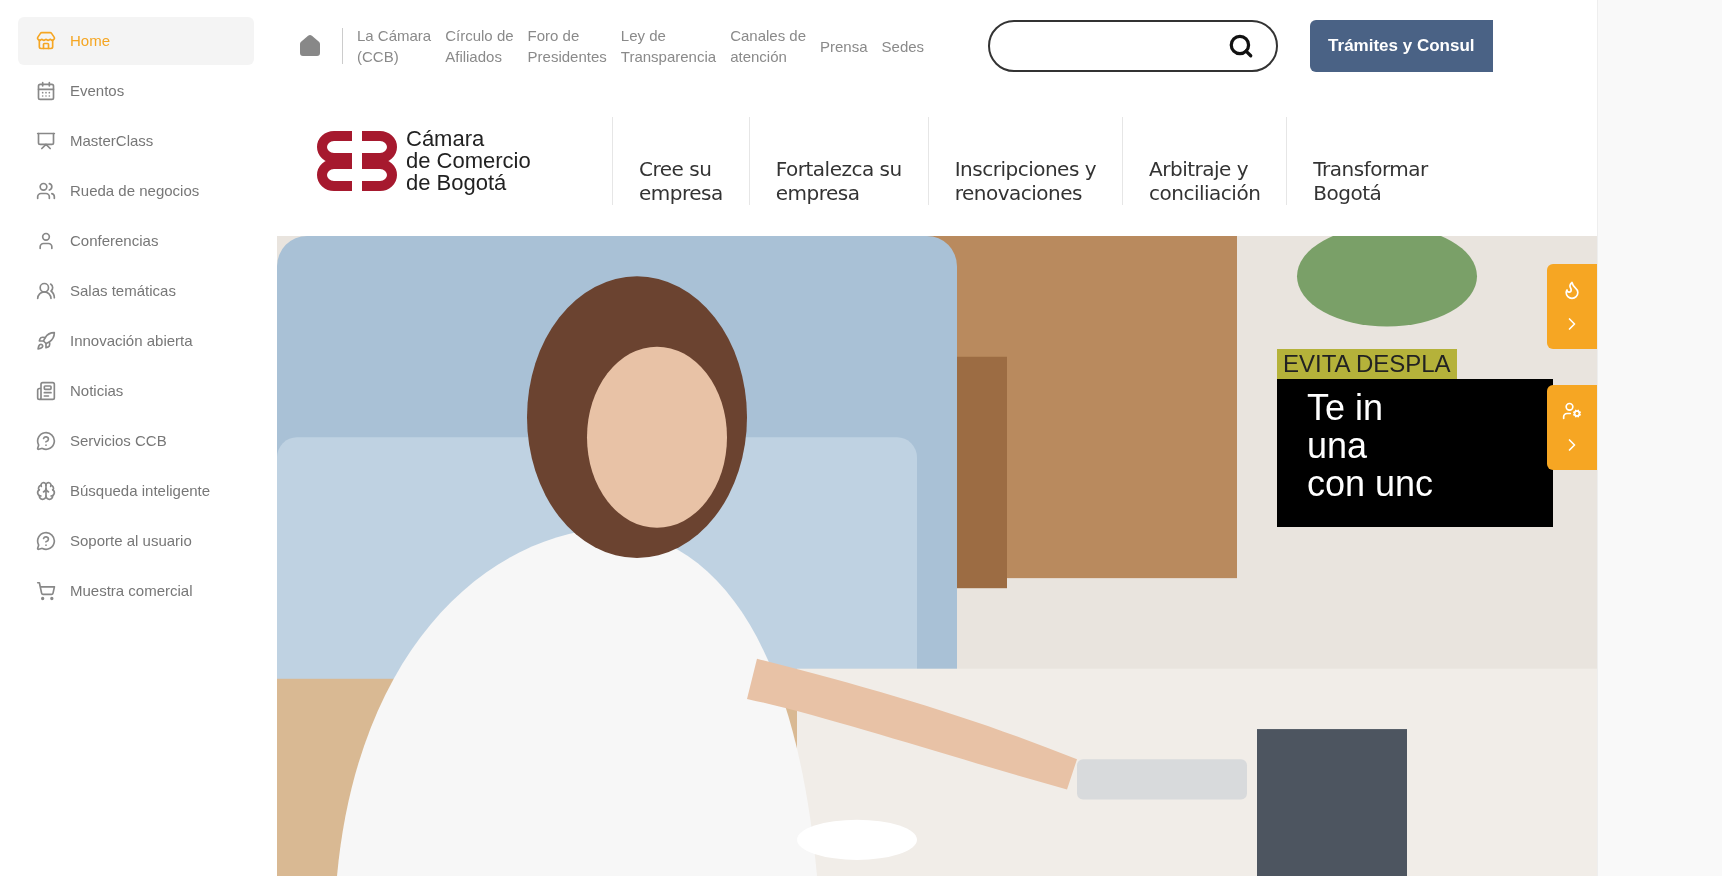 This screenshot has height=876, width=1722. Describe the element at coordinates (136, 91) in the screenshot. I see `sidebar-item: Eventos` at that location.